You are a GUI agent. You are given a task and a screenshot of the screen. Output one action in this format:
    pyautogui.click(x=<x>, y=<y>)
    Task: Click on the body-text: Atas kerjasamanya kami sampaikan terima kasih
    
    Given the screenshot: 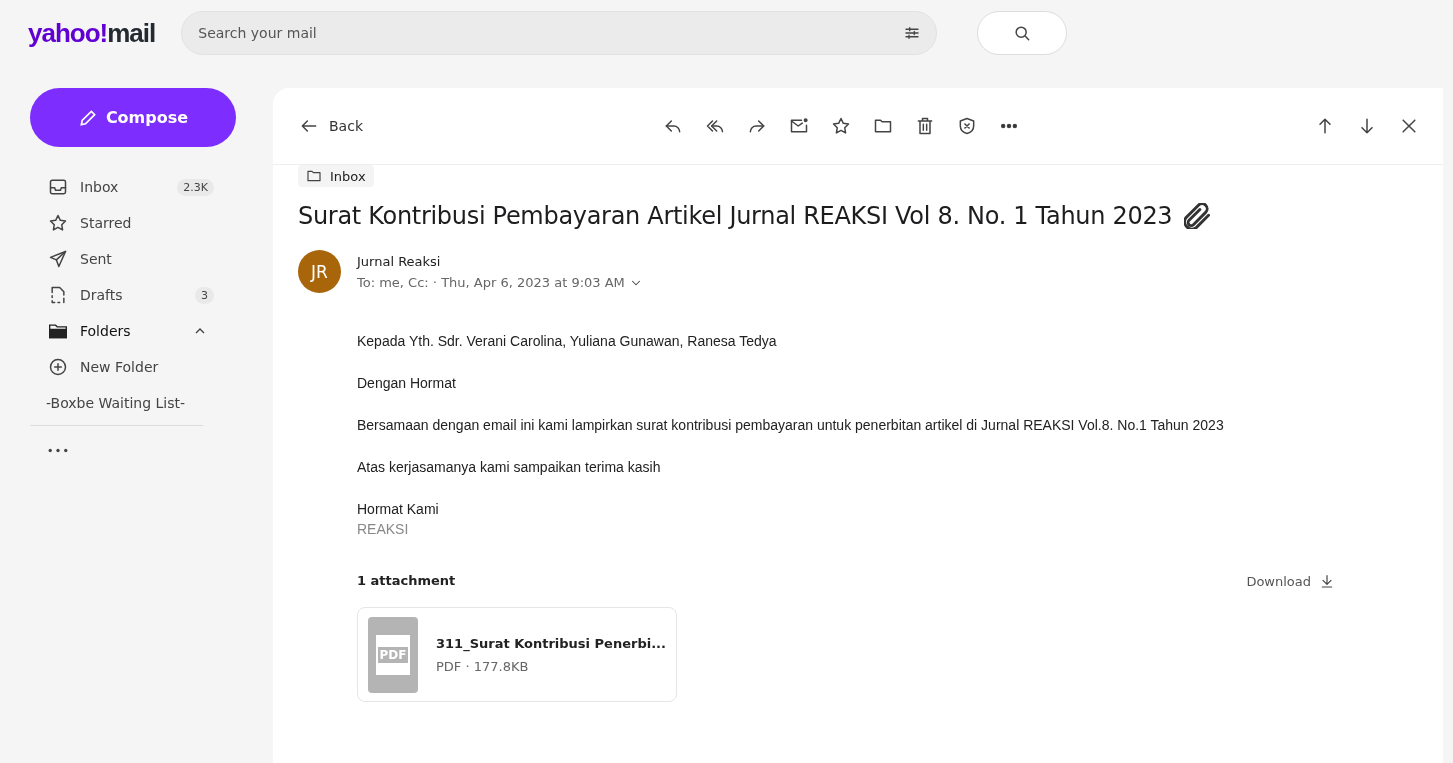 What is the action you would take?
    pyautogui.click(x=509, y=467)
    